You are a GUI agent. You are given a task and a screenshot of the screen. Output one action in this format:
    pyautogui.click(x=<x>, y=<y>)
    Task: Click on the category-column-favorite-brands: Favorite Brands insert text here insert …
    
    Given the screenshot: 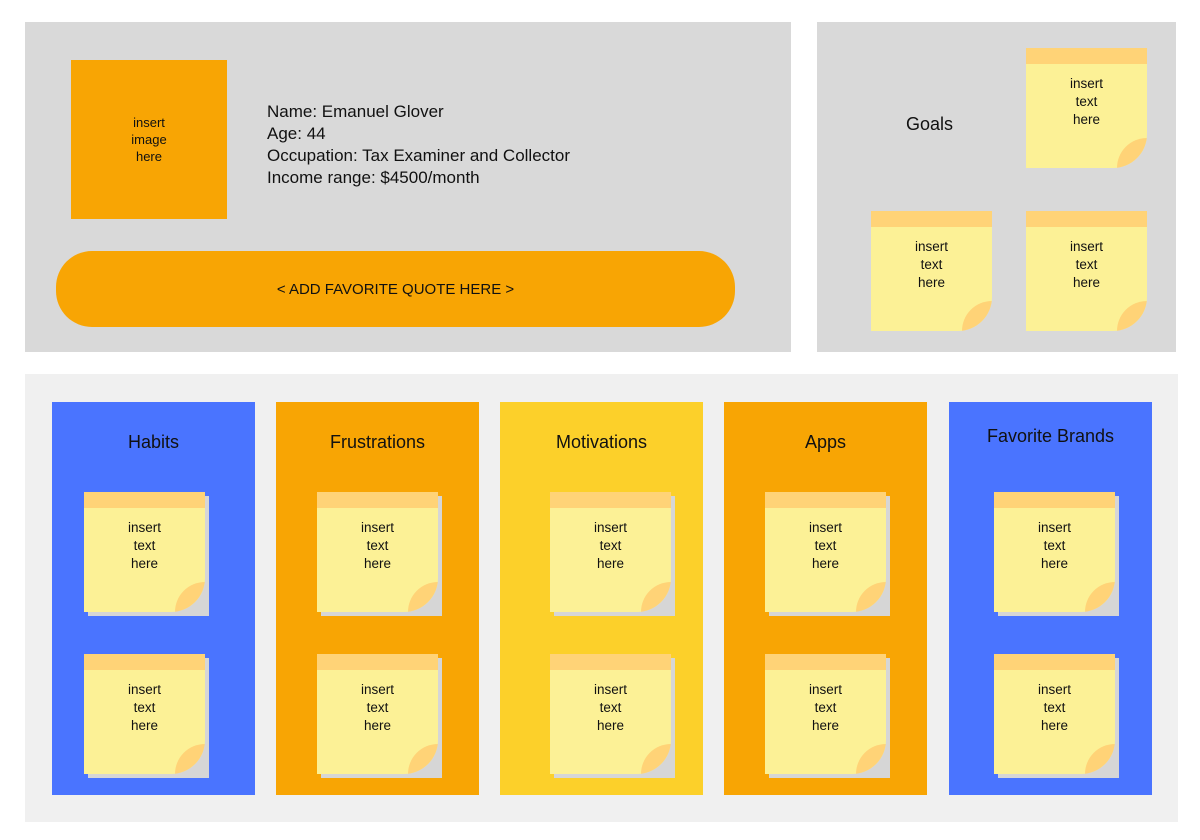 What is the action you would take?
    pyautogui.click(x=1050, y=598)
    